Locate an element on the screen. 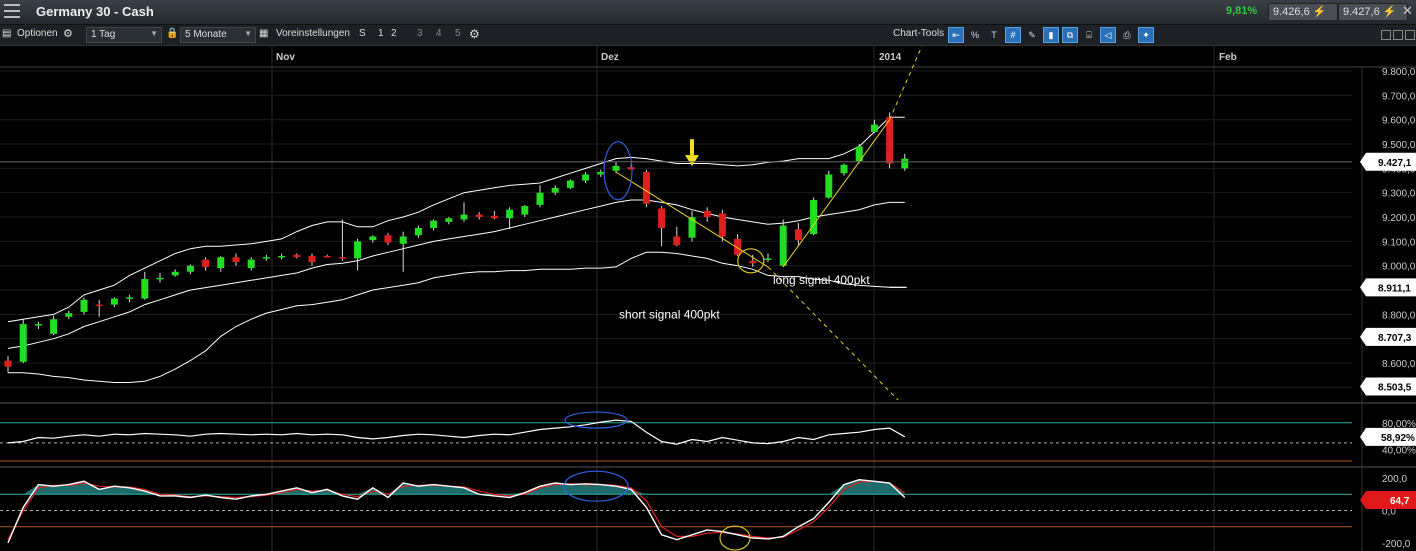  y-tick-label: 9.300,0 is located at coordinates (1399, 194).